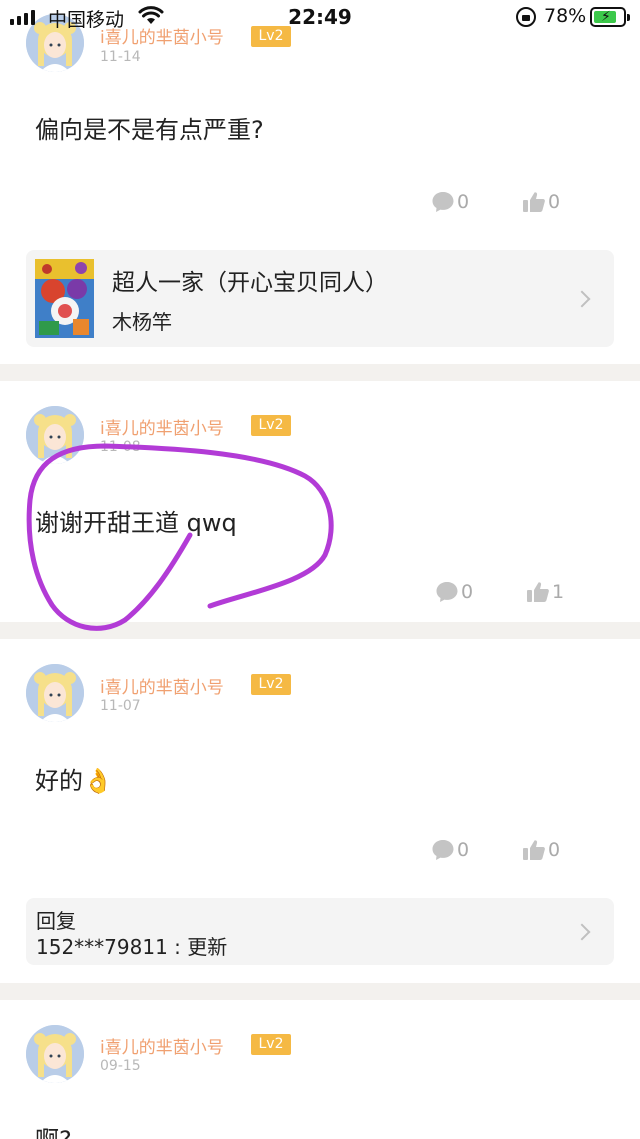  I want to click on comment-text: 偏向是不是有点严重?, so click(149, 130).